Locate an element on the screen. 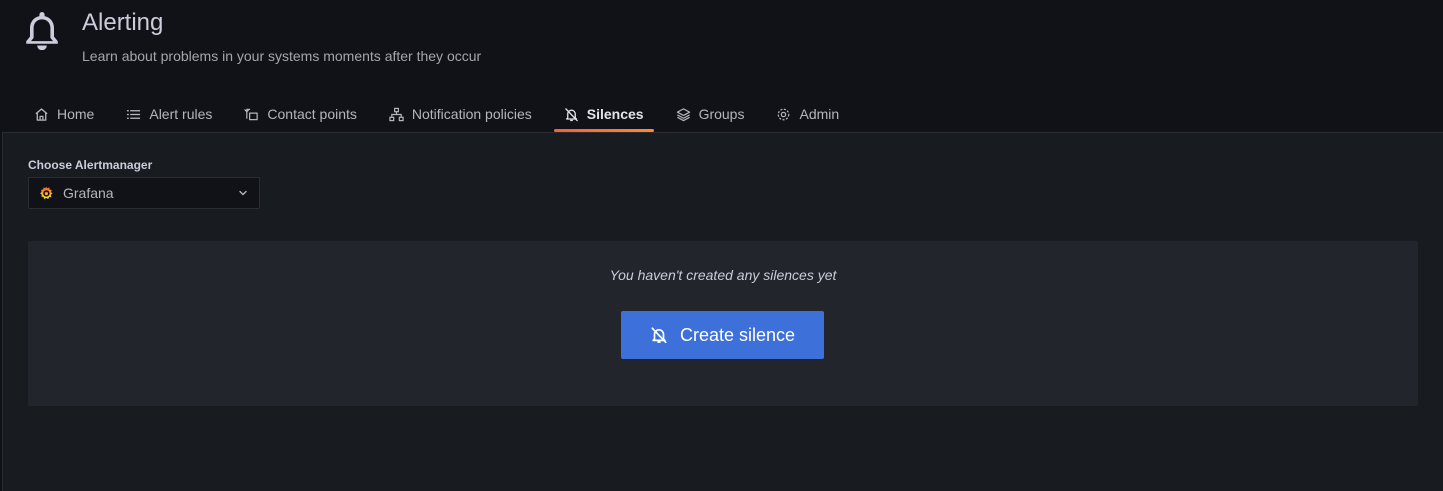  alertmanager-label: Choose Alertmanager is located at coordinates (90, 165).